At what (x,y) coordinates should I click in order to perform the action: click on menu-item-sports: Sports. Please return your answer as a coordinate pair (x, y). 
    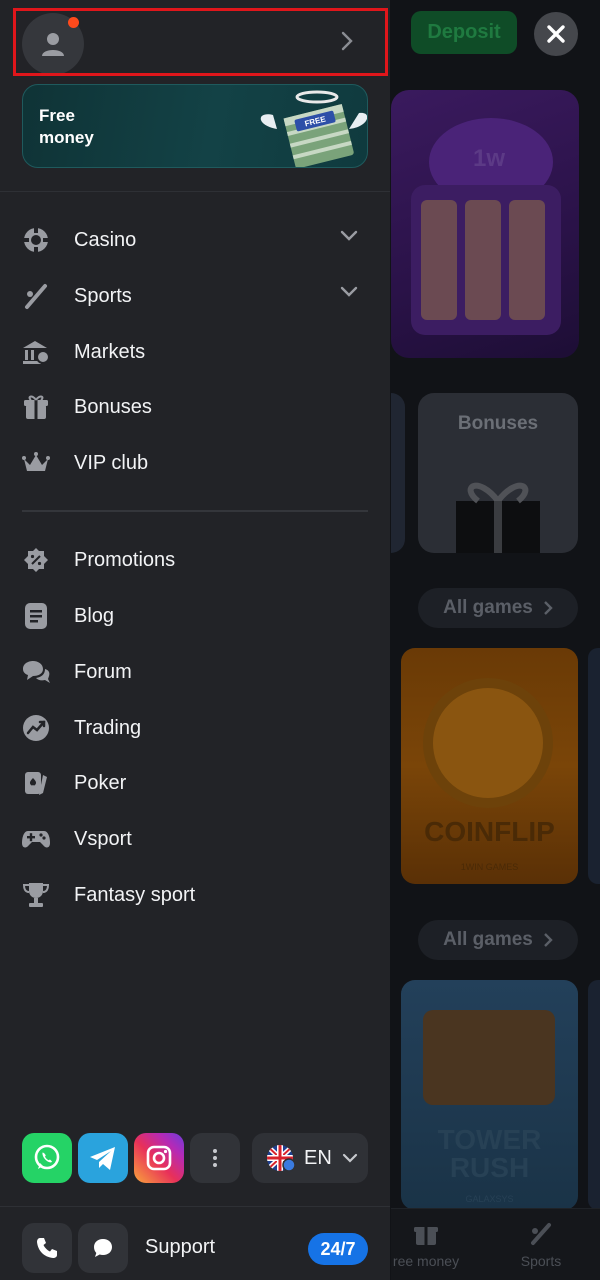
    Looking at the image, I should click on (195, 296).